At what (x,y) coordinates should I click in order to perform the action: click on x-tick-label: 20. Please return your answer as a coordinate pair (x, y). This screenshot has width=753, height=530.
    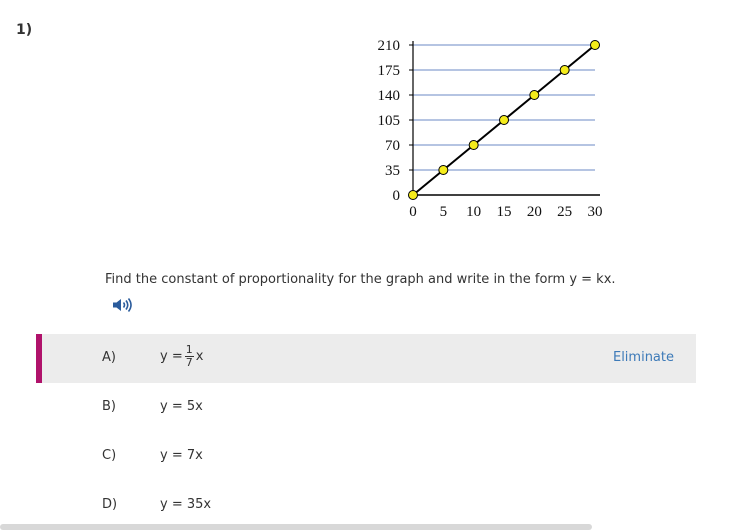
    Looking at the image, I should click on (534, 212).